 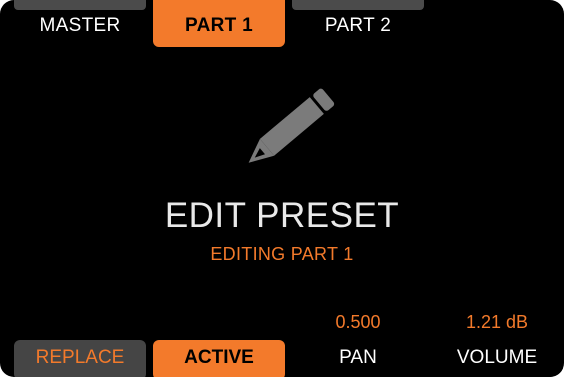 I want to click on tab-part-2: PART 2, so click(x=358, y=23).